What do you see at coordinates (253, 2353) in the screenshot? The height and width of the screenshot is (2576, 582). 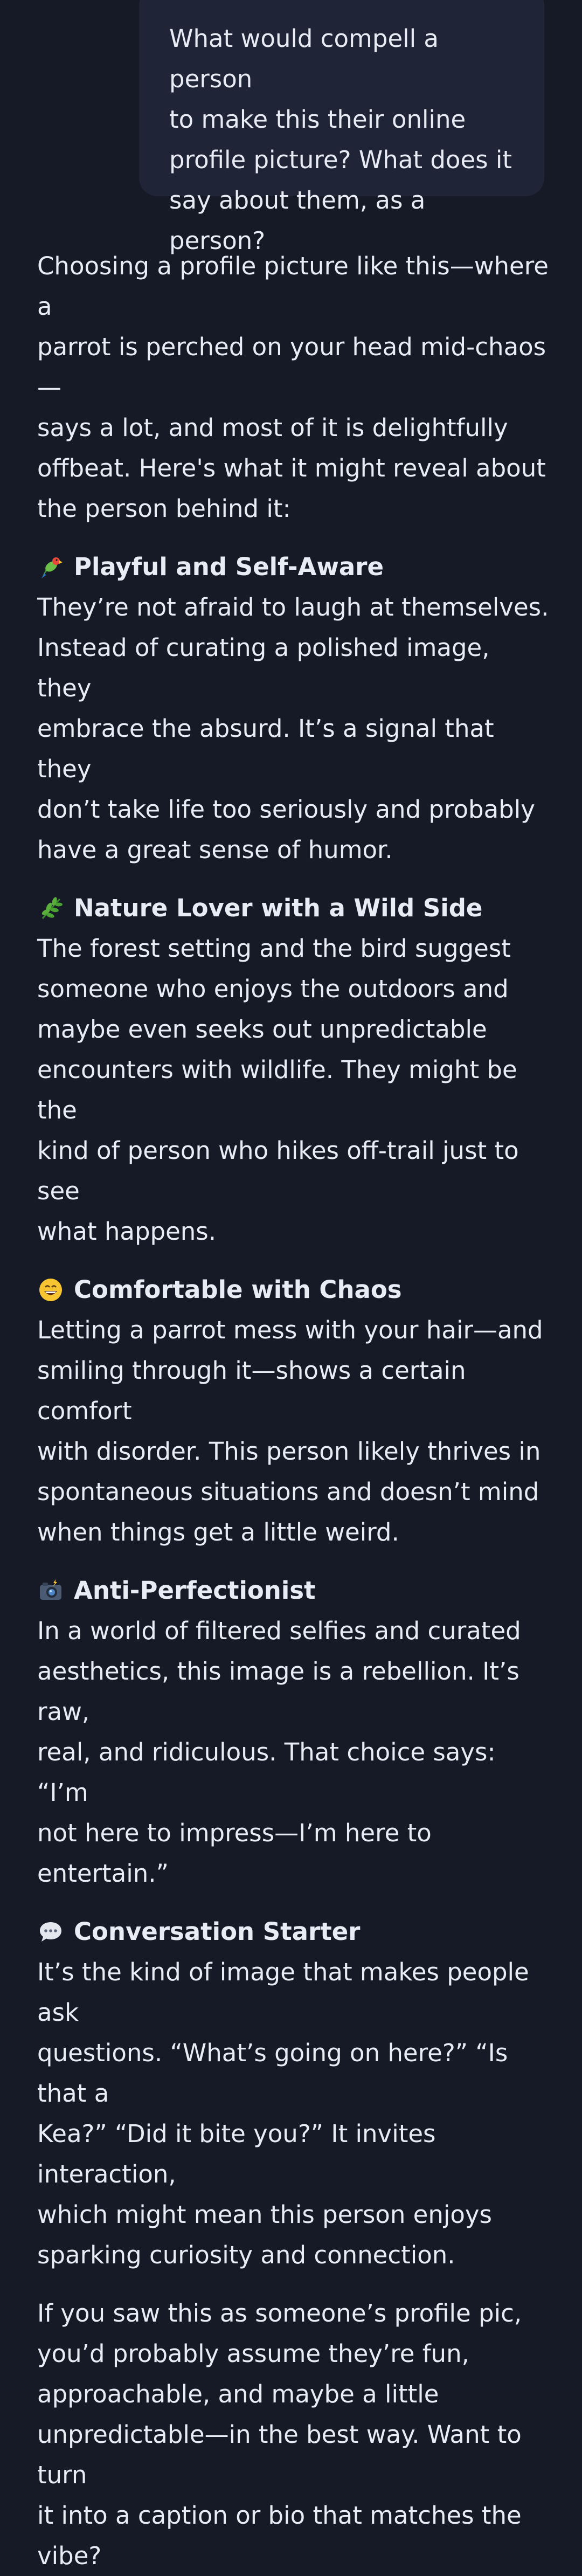 I see `closing-line: you’d probably assume they’re fun,` at bounding box center [253, 2353].